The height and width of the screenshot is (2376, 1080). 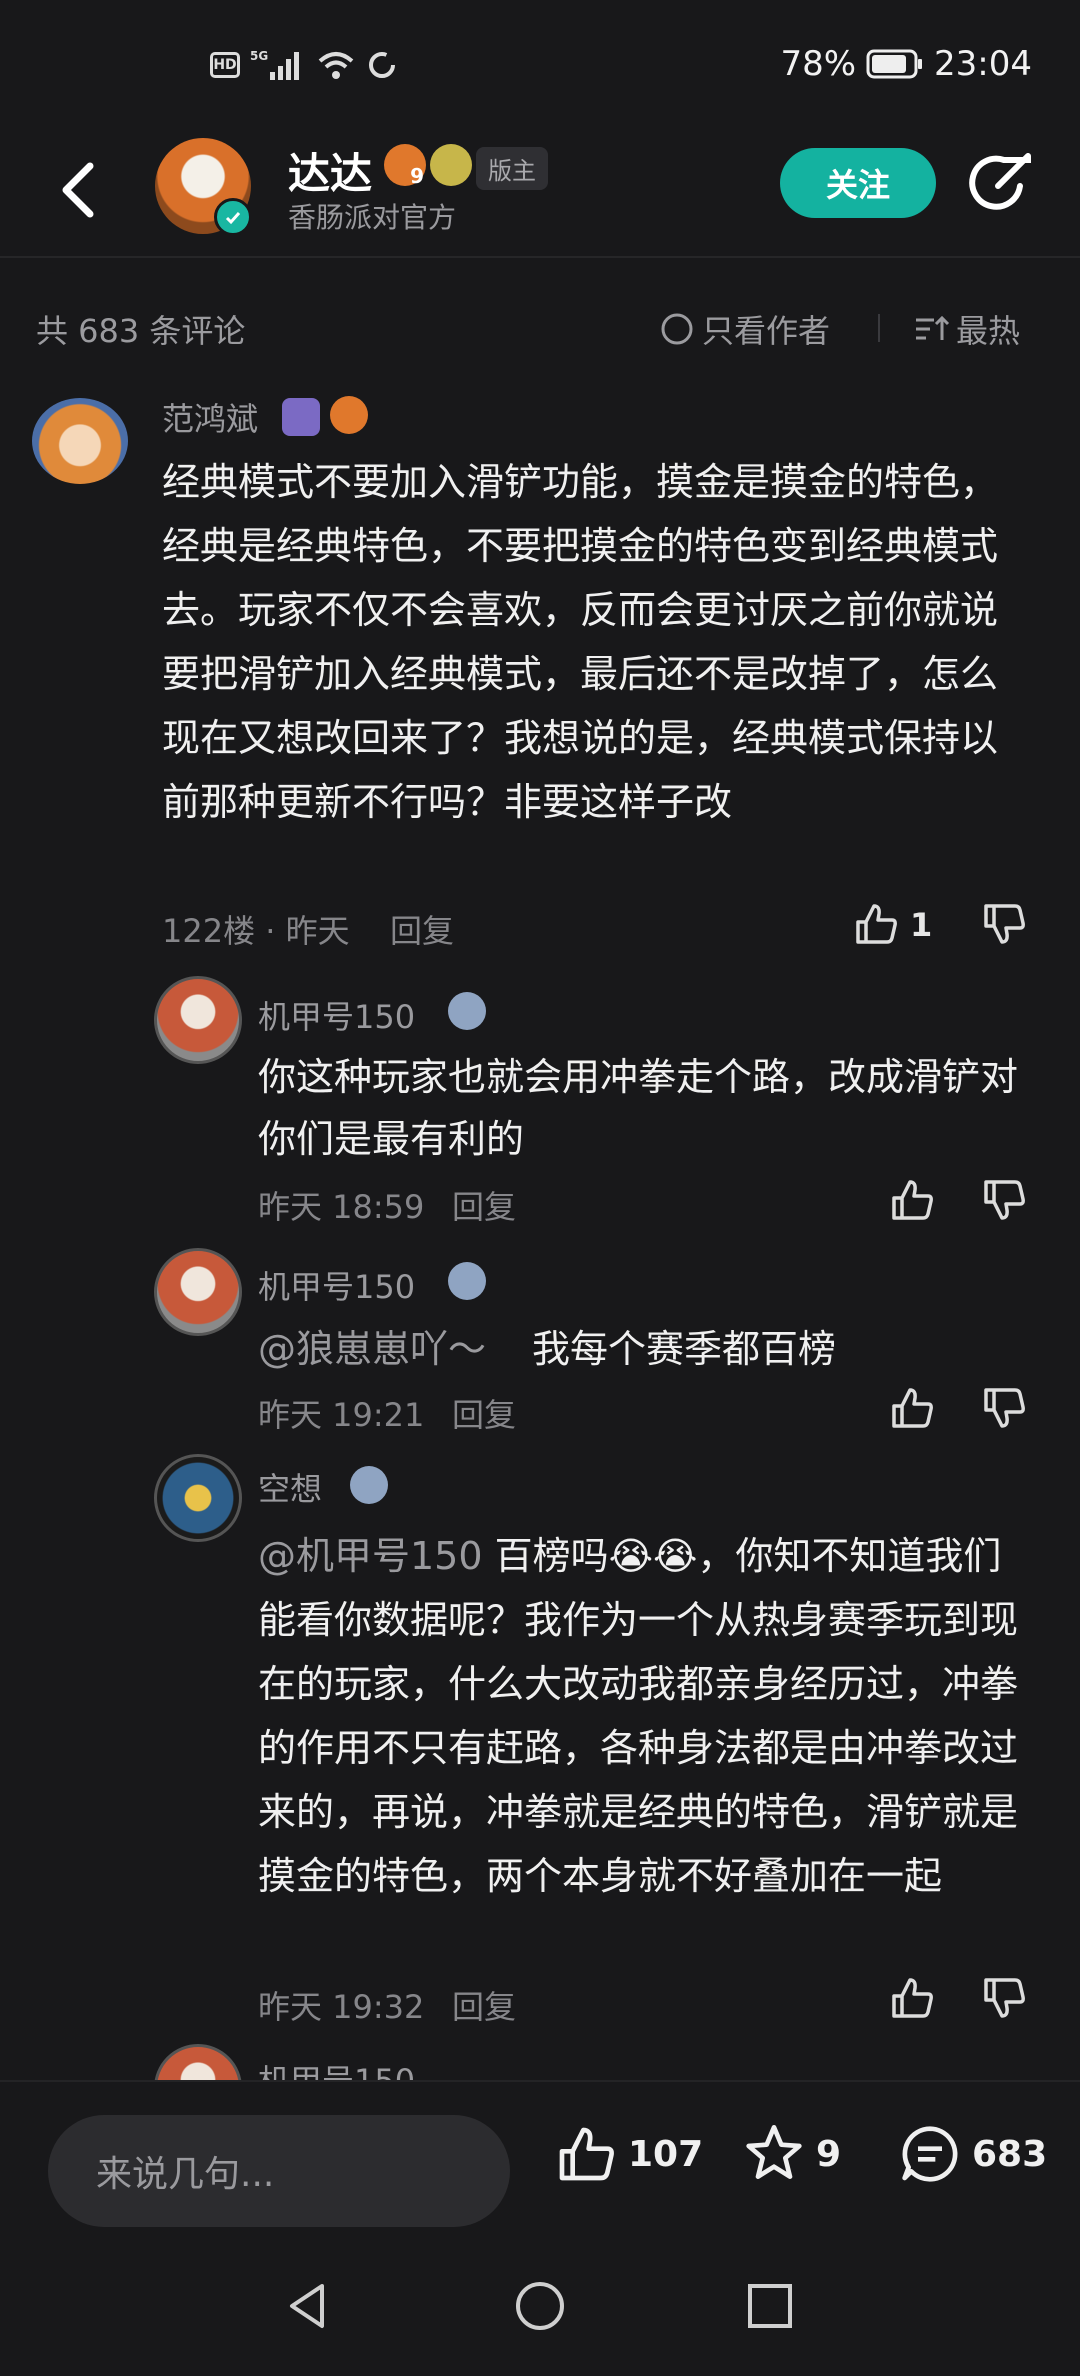 What do you see at coordinates (829, 2154) in the screenshot?
I see `favorite-count: 9` at bounding box center [829, 2154].